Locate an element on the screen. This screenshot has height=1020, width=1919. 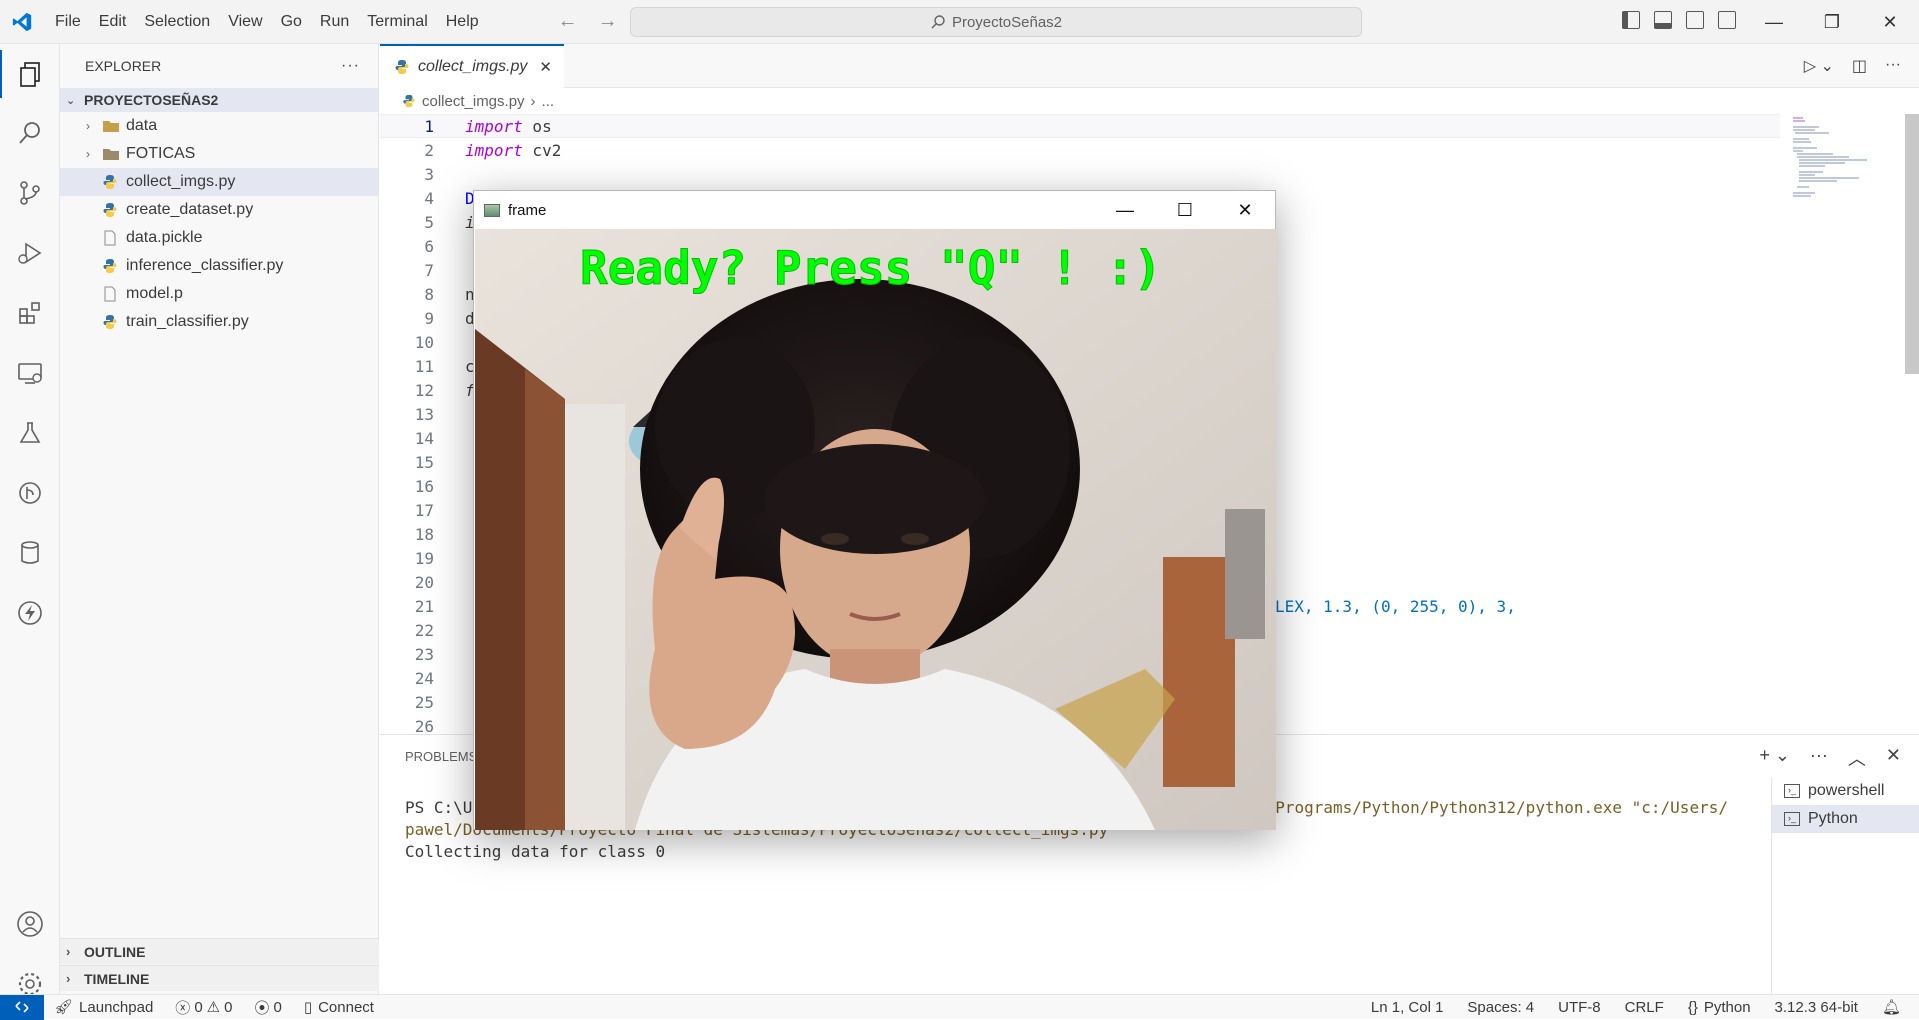
toggle-secondary-sidebar-icon is located at coordinates (1695, 20).